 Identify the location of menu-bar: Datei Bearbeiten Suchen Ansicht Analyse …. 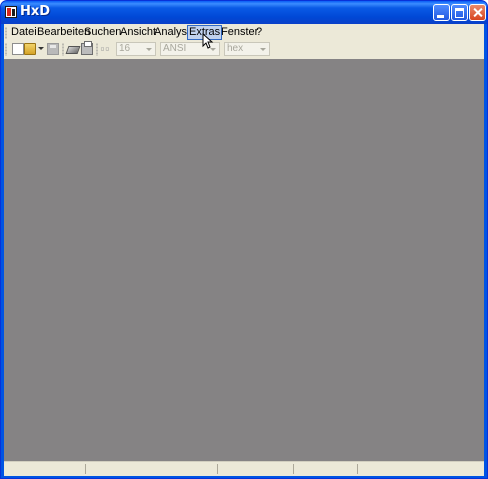
(244, 32).